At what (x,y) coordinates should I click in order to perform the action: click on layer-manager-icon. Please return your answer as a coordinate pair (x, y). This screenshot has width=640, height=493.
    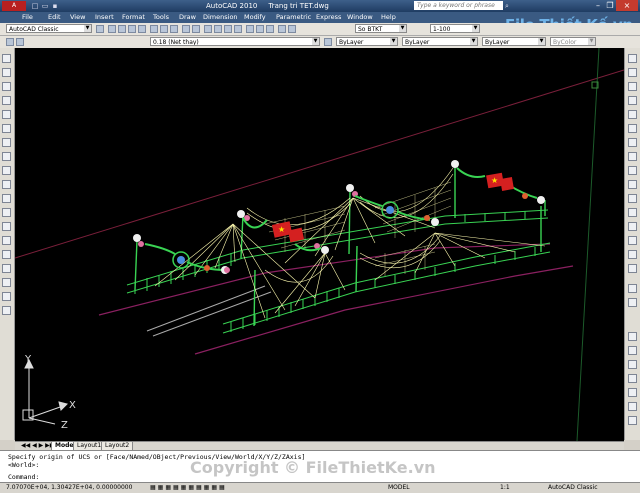
    Looking at the image, I should click on (10, 42).